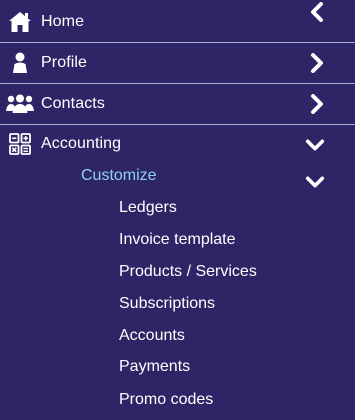 This screenshot has height=420, width=355. I want to click on sidebar-item-label: Home, so click(63, 21).